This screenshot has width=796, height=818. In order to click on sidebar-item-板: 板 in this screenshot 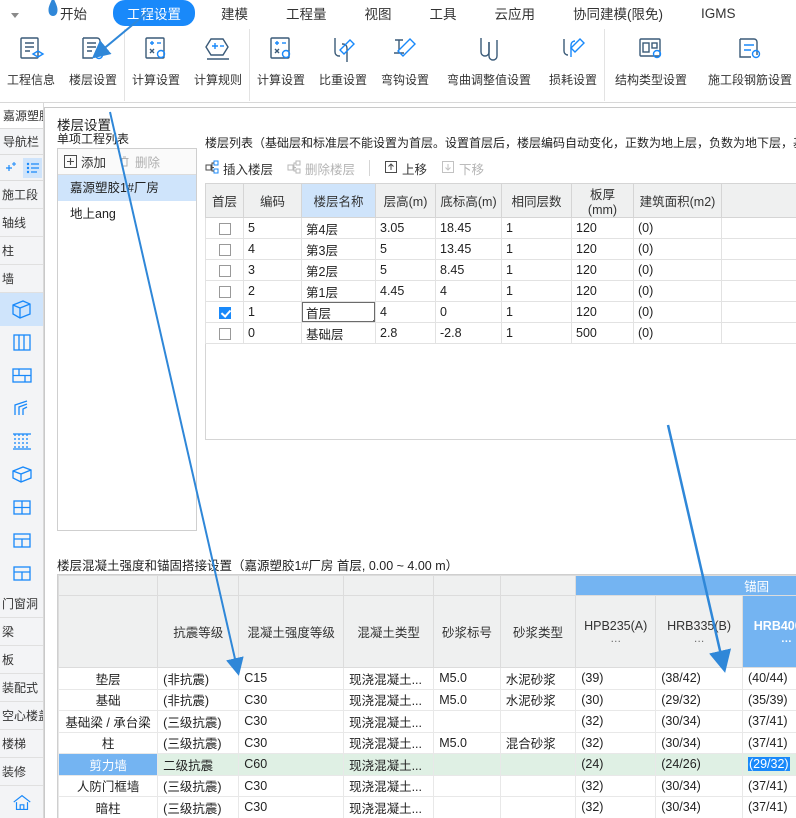, I will do `click(21, 660)`.